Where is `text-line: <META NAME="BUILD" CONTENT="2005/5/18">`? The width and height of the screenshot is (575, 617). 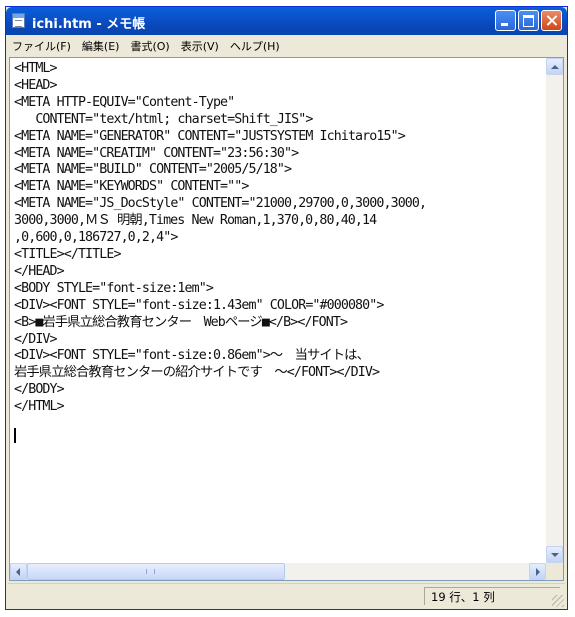 text-line: <META NAME="BUILD" CONTENT="2005/5/18"> is located at coordinates (153, 170).